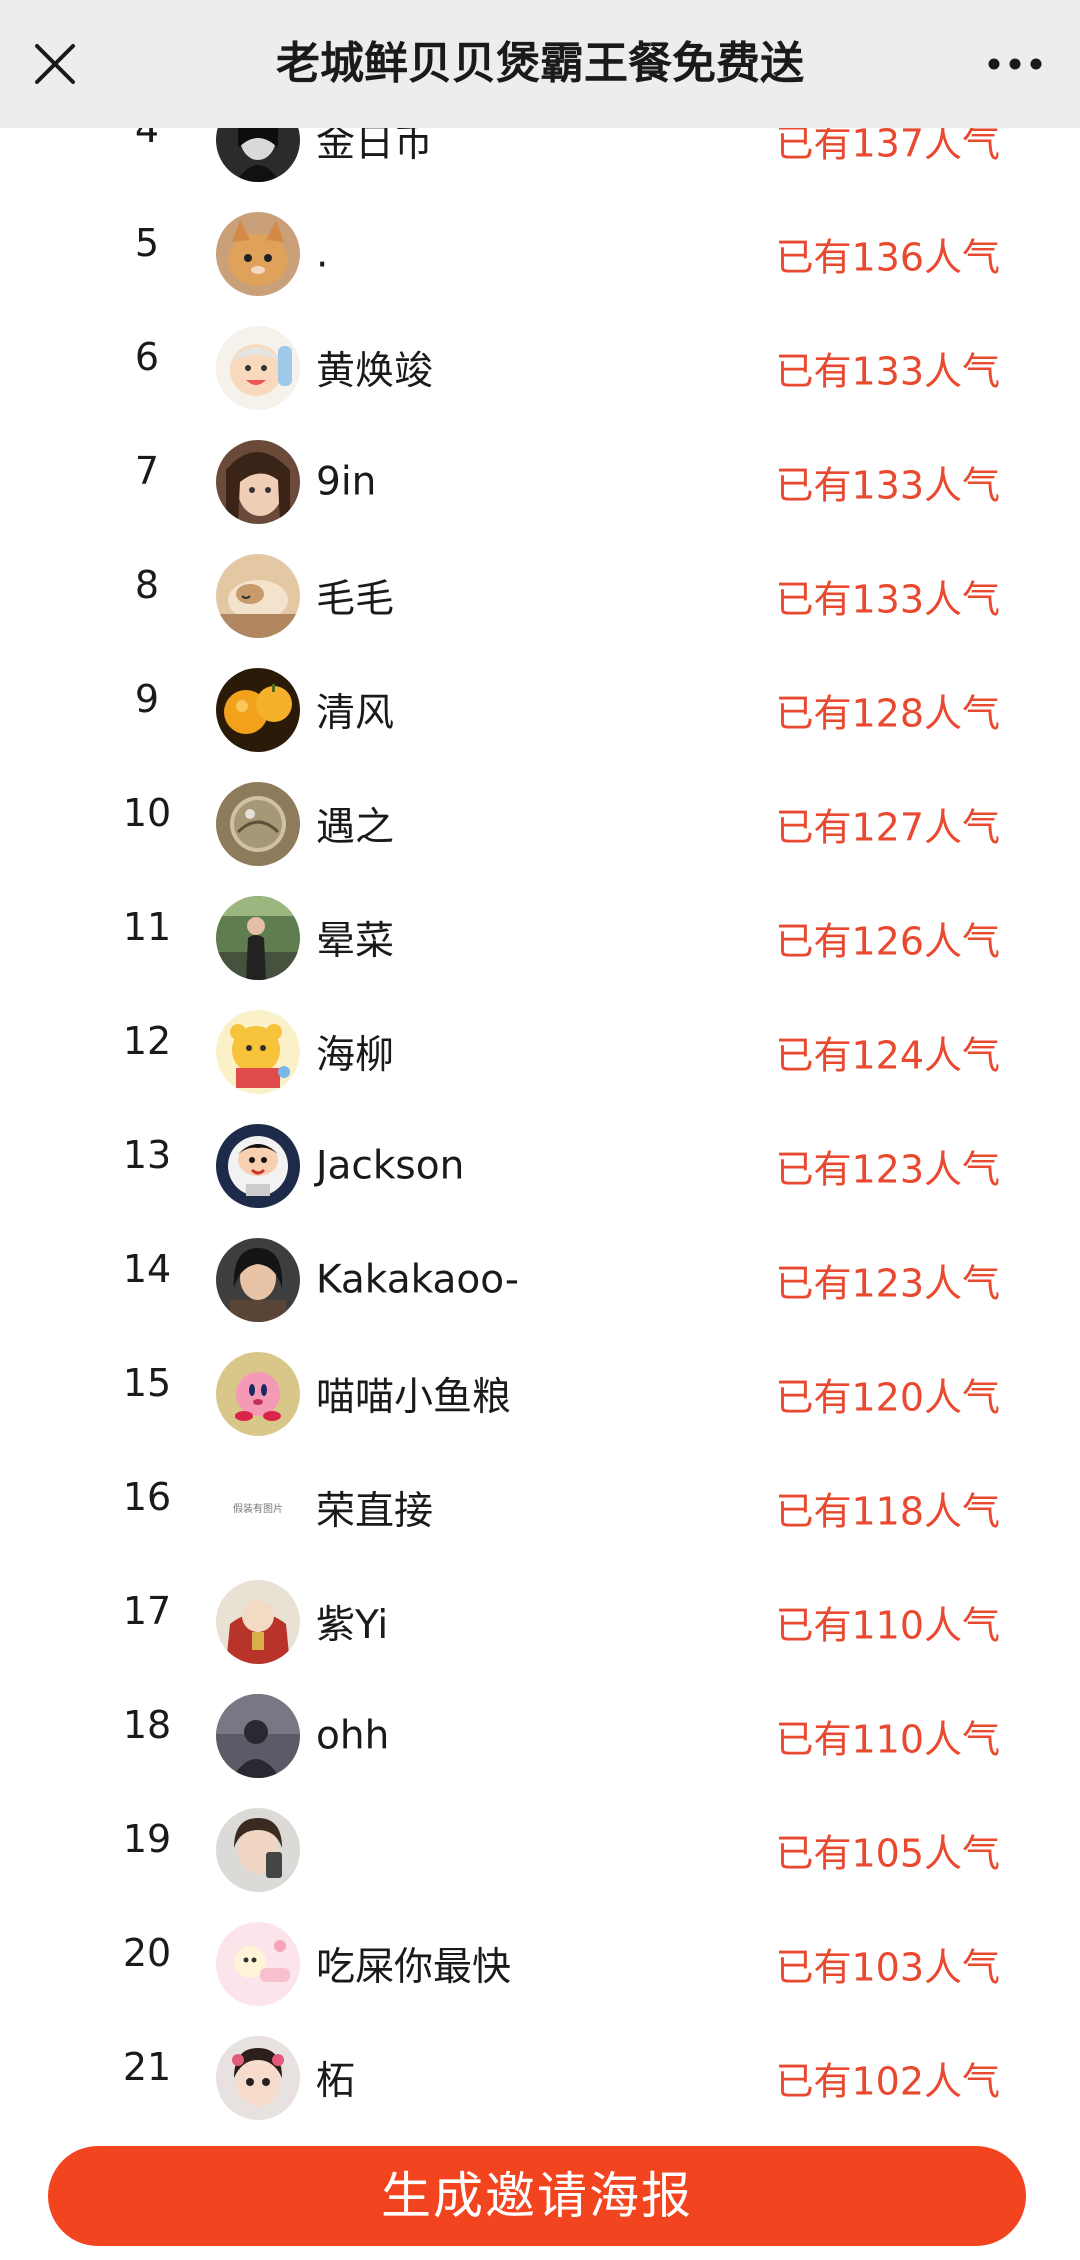 Image resolution: width=1080 pixels, height=2260 pixels. Describe the element at coordinates (147, 1497) in the screenshot. I see `rank-number: 16` at that location.